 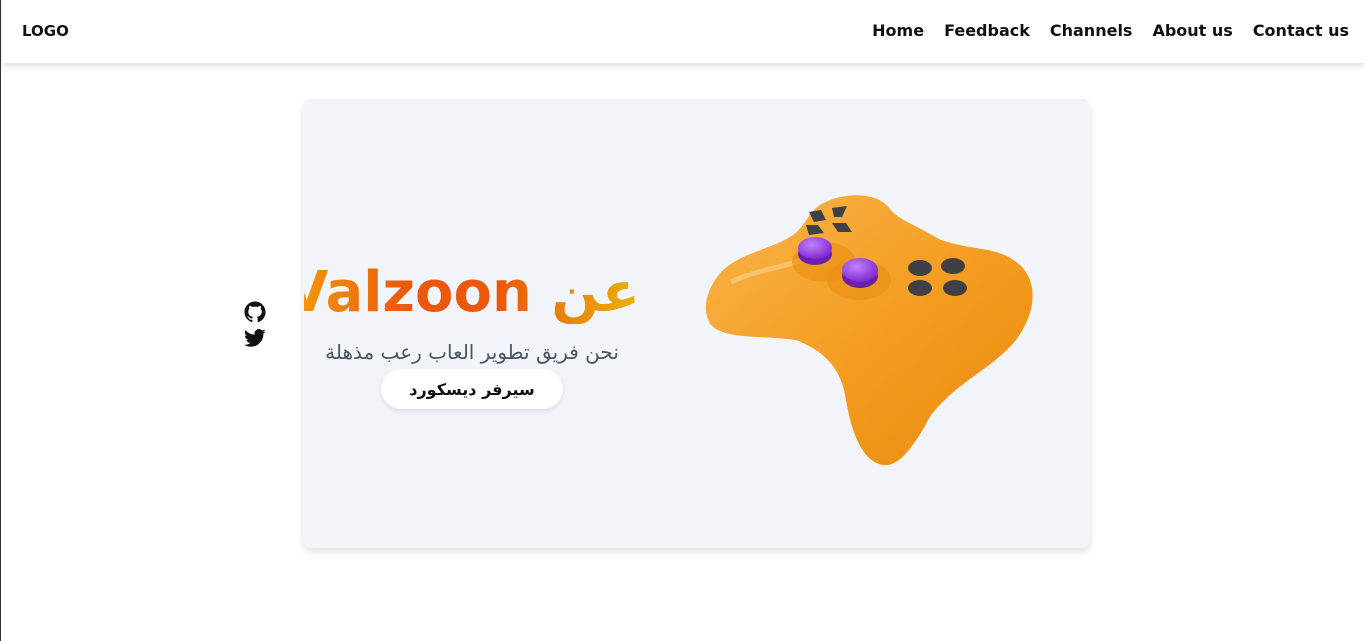 What do you see at coordinates (1091, 30) in the screenshot?
I see `nav-channels: Channels` at bounding box center [1091, 30].